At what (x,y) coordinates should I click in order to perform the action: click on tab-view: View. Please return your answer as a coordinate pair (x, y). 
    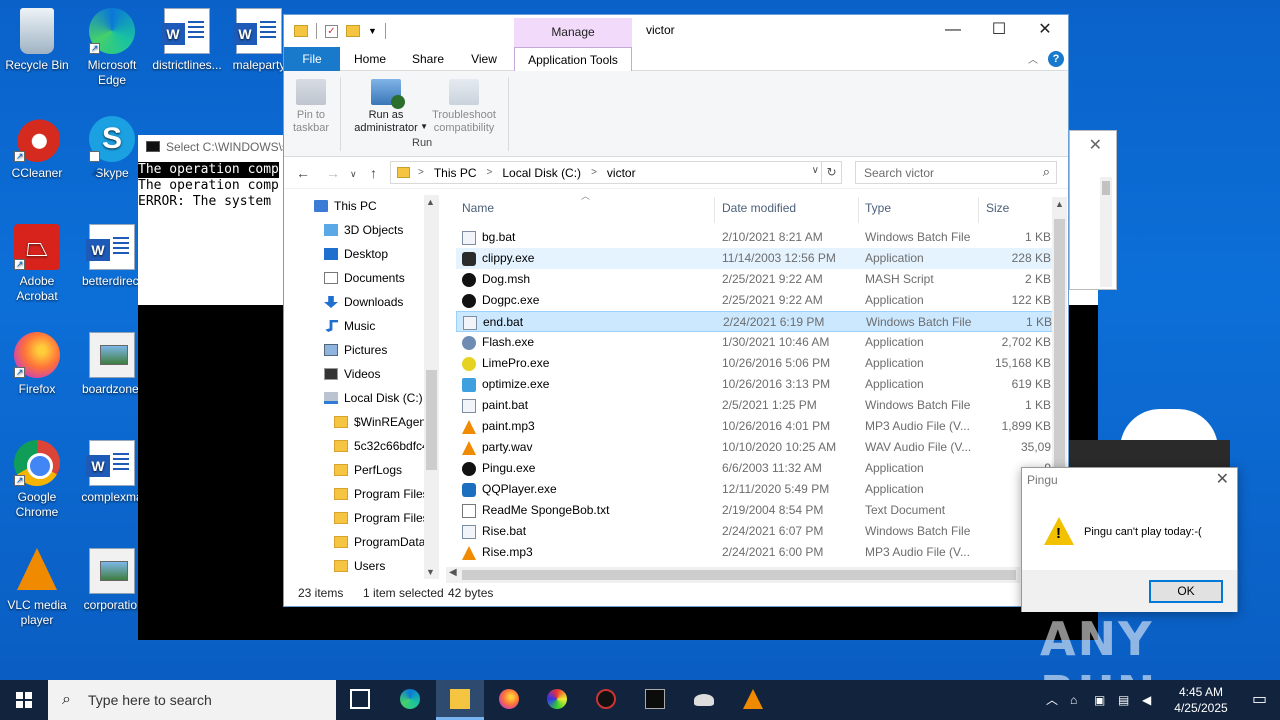
    Looking at the image, I should click on (484, 59).